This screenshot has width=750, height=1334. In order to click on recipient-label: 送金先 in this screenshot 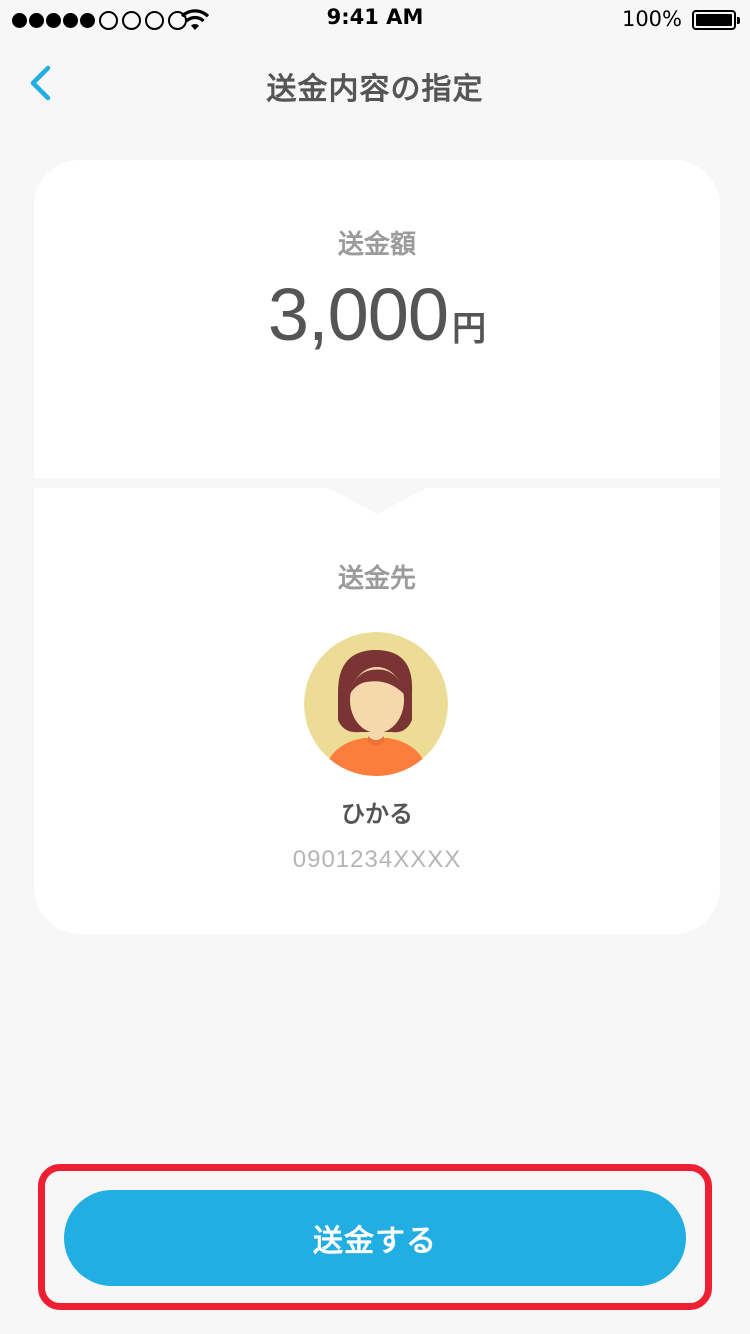, I will do `click(376, 579)`.